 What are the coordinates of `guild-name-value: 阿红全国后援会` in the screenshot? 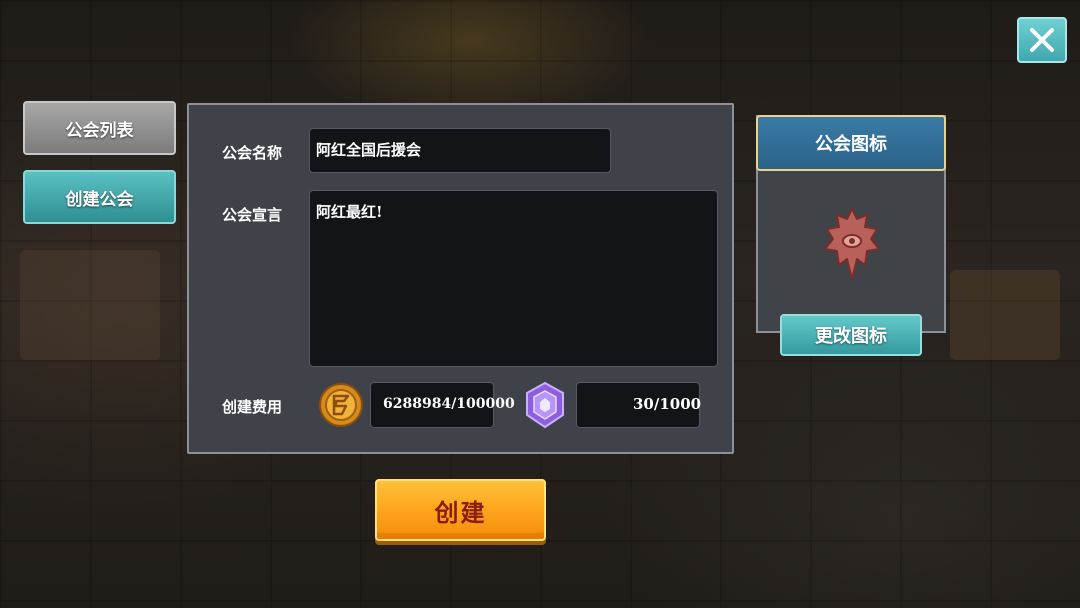 It's located at (369, 150).